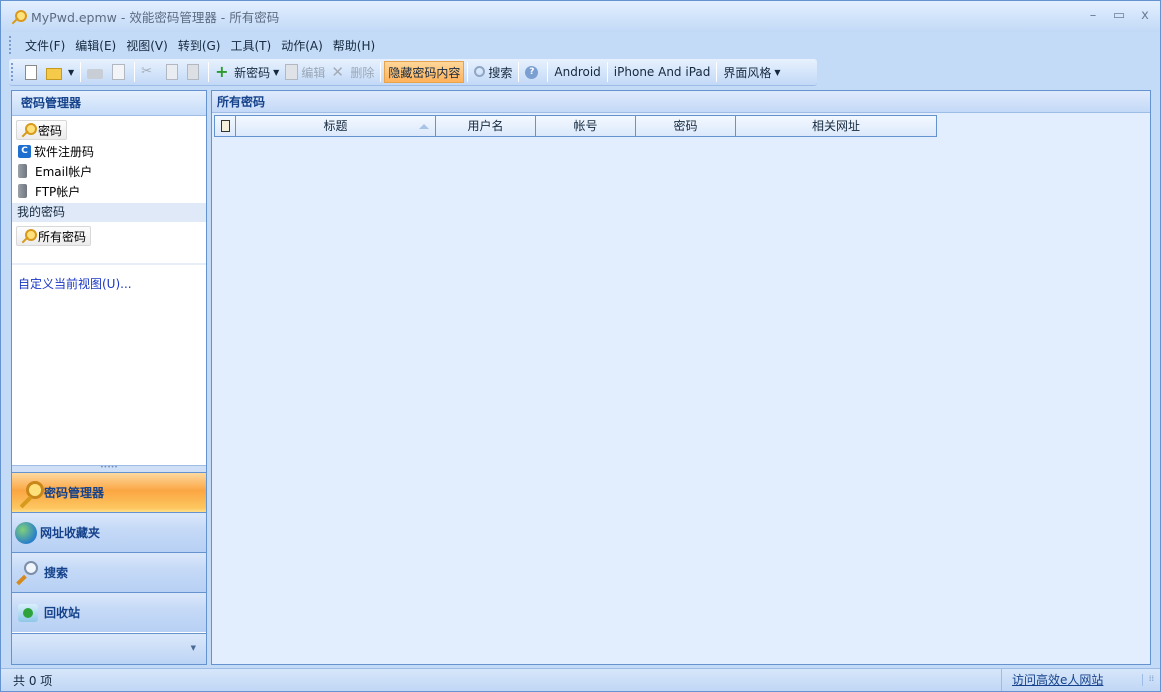  I want to click on column-username: 用户名, so click(486, 126).